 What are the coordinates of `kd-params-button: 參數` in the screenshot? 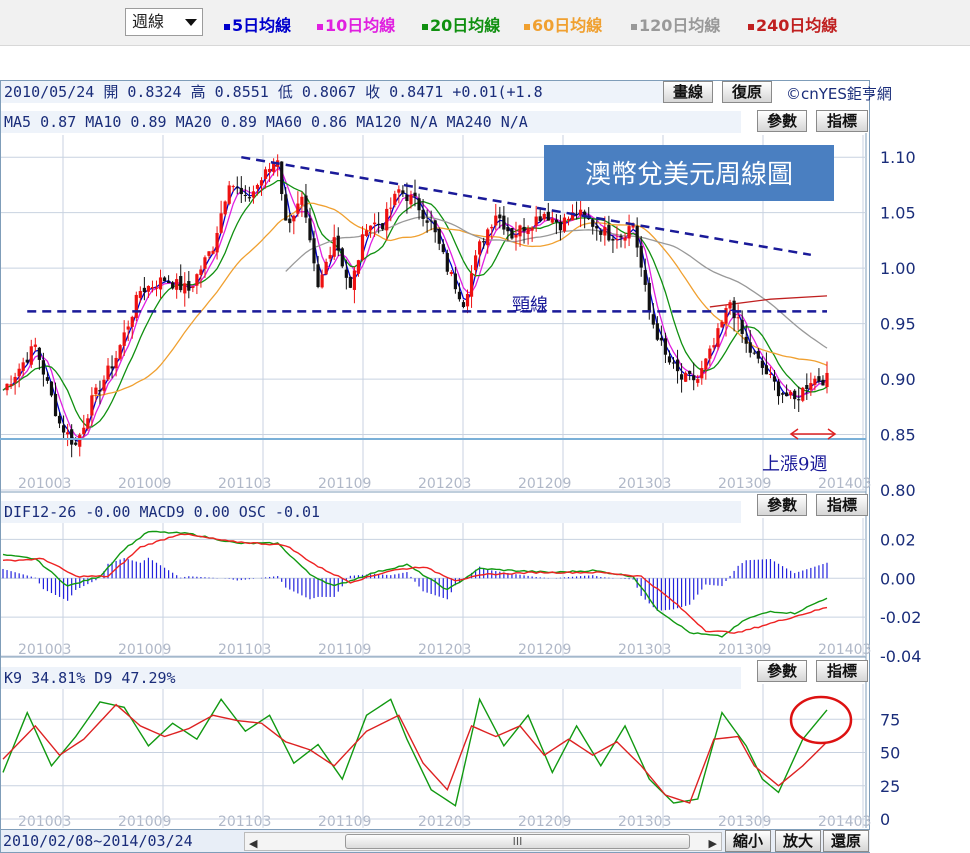 It's located at (782, 671).